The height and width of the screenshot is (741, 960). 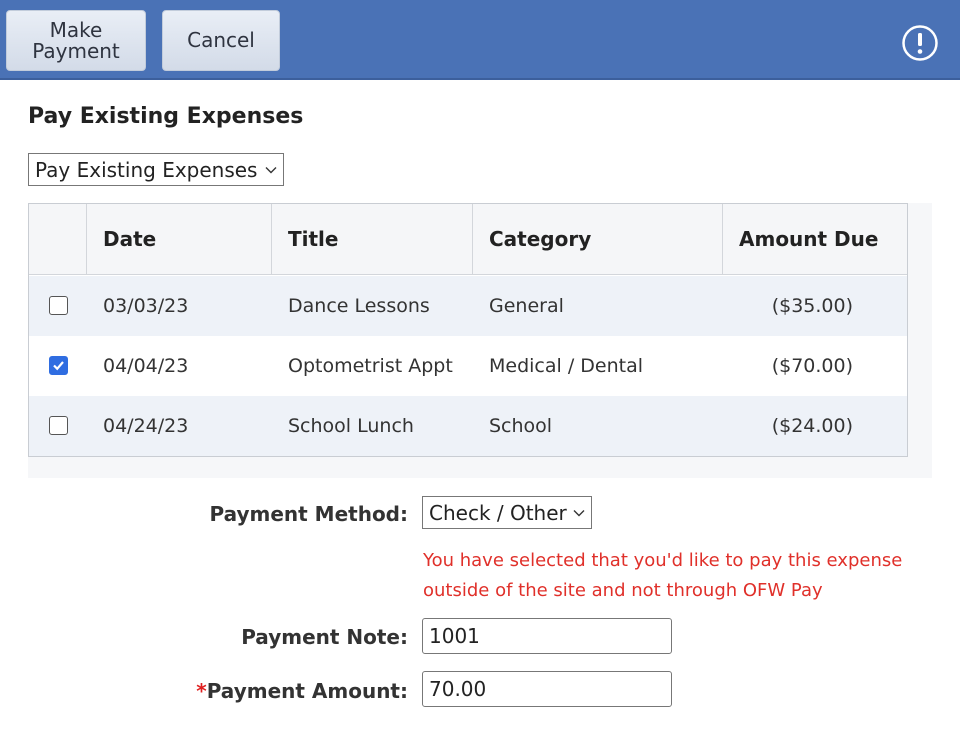 I want to click on make-payment-label-line1: Make, so click(x=76, y=29).